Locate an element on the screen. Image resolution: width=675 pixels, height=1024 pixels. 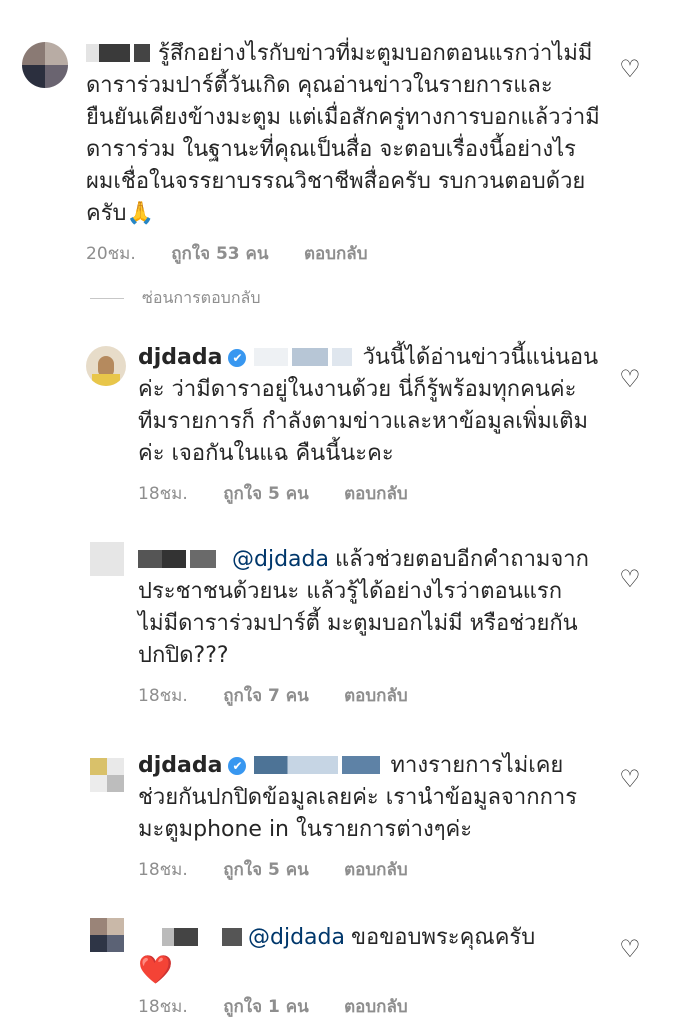
hide-replies-label: ซ่อนการตอบกลับ is located at coordinates (201, 297).